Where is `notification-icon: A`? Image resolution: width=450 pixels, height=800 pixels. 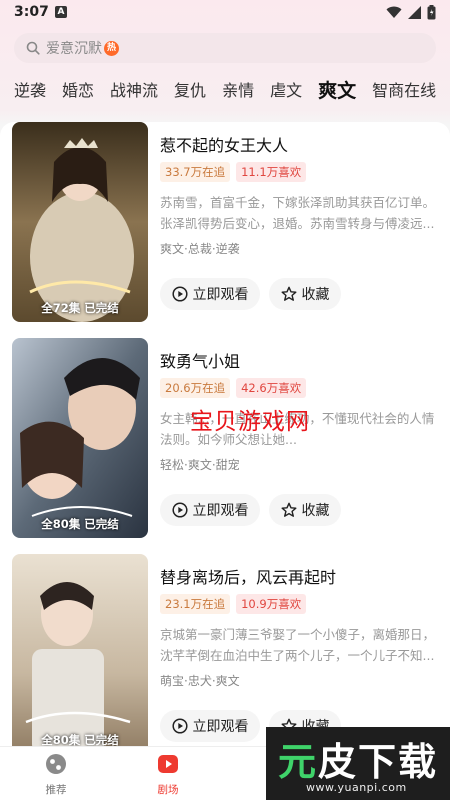
notification-icon: A is located at coordinates (61, 12).